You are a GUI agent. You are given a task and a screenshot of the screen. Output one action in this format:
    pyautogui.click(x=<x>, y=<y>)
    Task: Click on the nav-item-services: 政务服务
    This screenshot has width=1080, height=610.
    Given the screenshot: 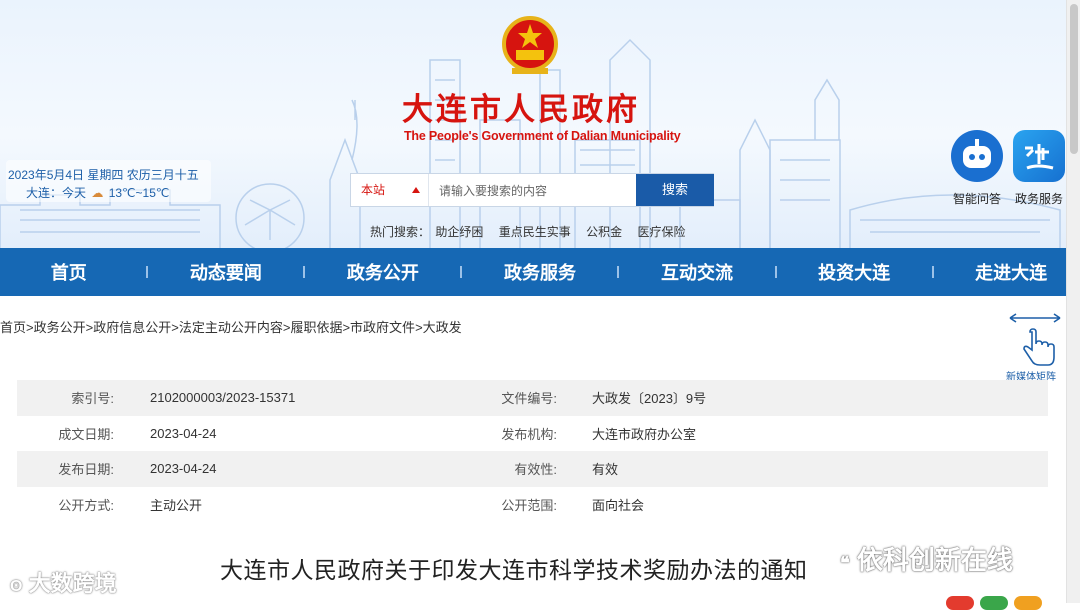 What is the action you would take?
    pyautogui.click(x=540, y=272)
    